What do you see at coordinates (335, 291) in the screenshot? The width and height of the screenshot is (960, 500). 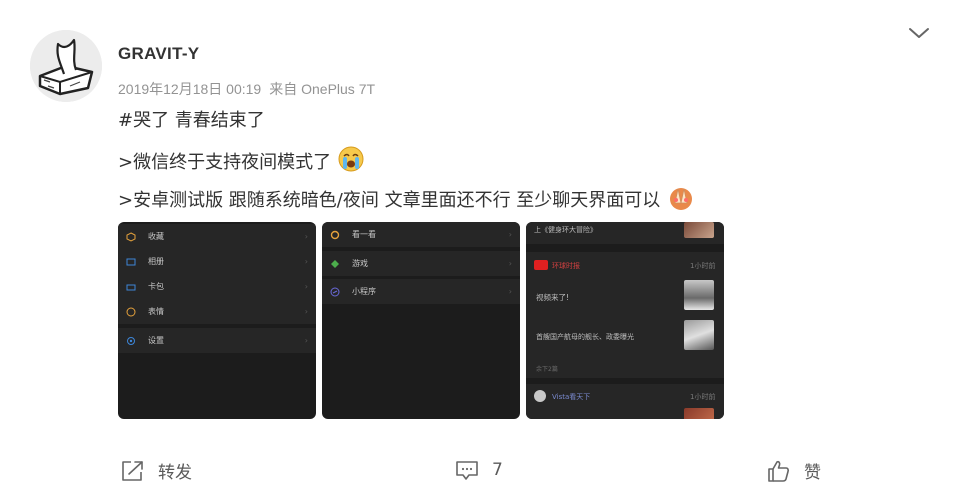 I see `miniprogram-icon` at bounding box center [335, 291].